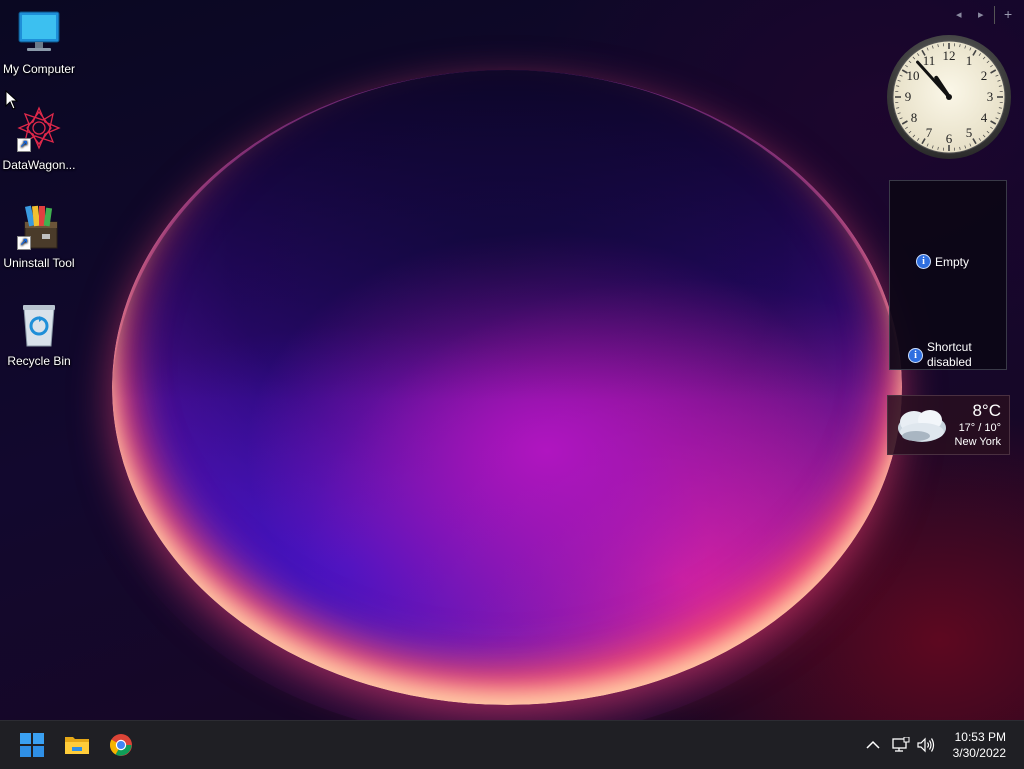  I want to click on network-icon, so click(901, 745).